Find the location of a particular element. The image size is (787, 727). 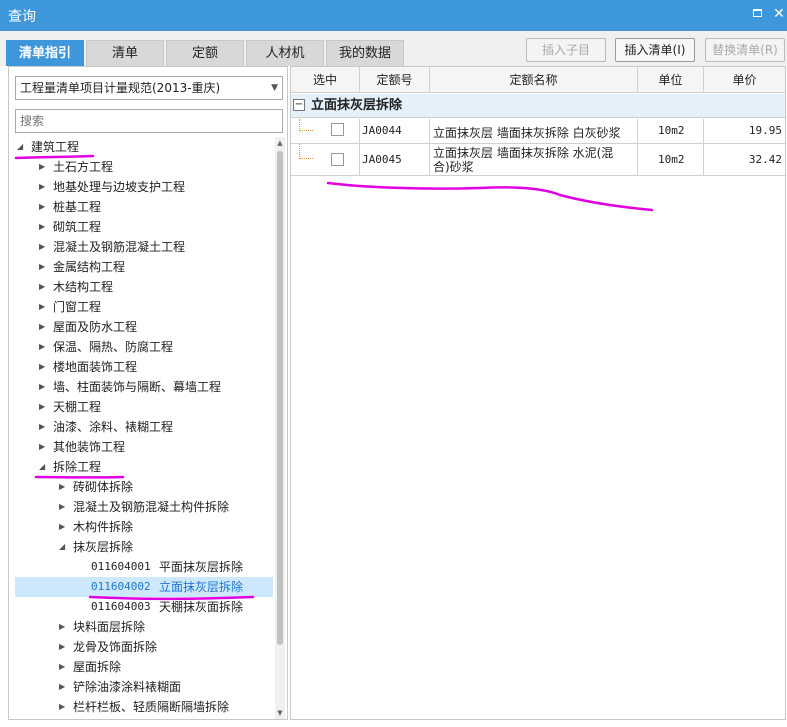

tree-node: ▶ 天棚工程 is located at coordinates (141, 407).